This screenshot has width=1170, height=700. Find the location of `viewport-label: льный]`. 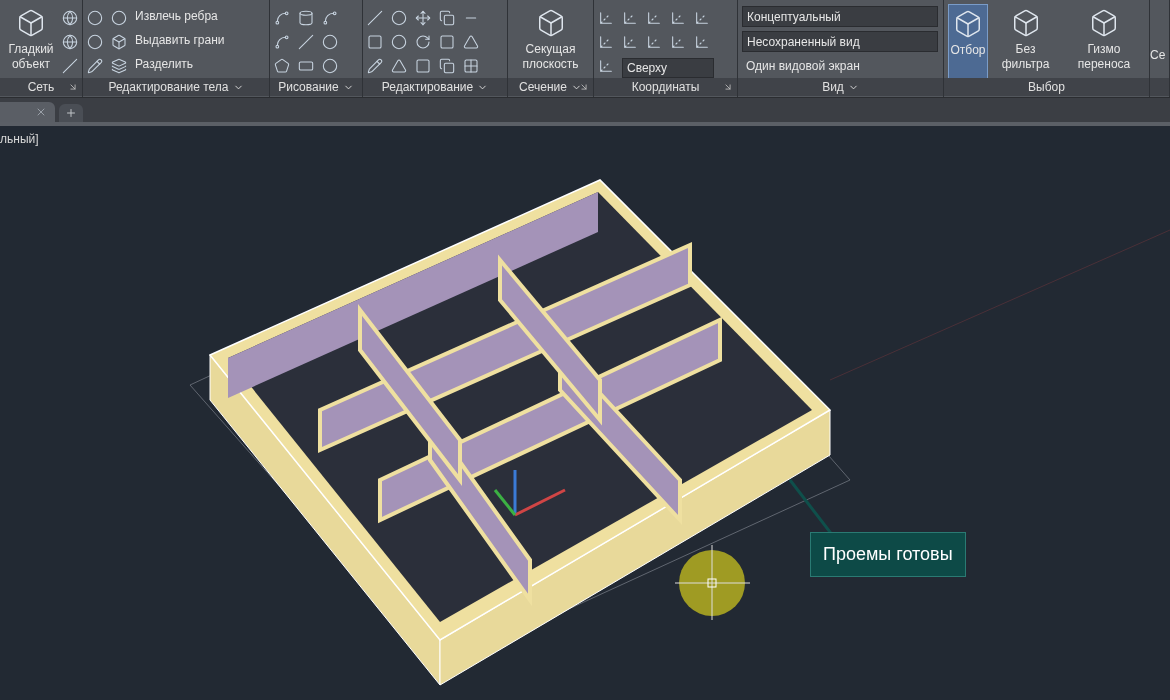

viewport-label: льный] is located at coordinates (19, 139).